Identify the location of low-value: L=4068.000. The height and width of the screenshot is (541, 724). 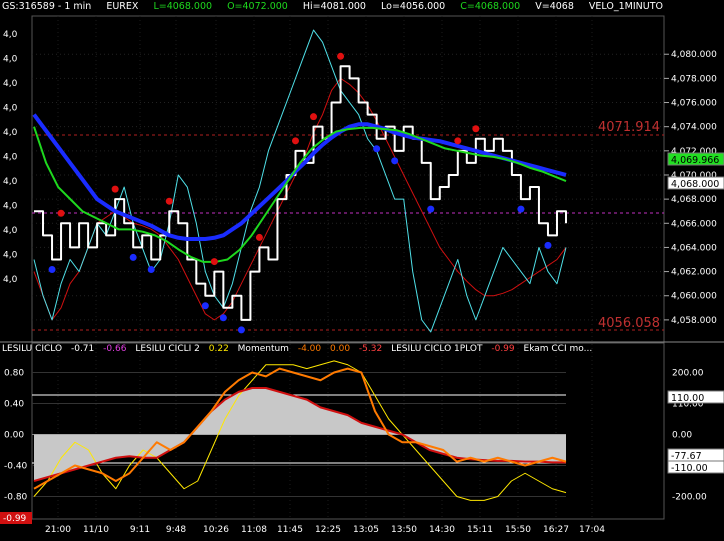
(183, 6).